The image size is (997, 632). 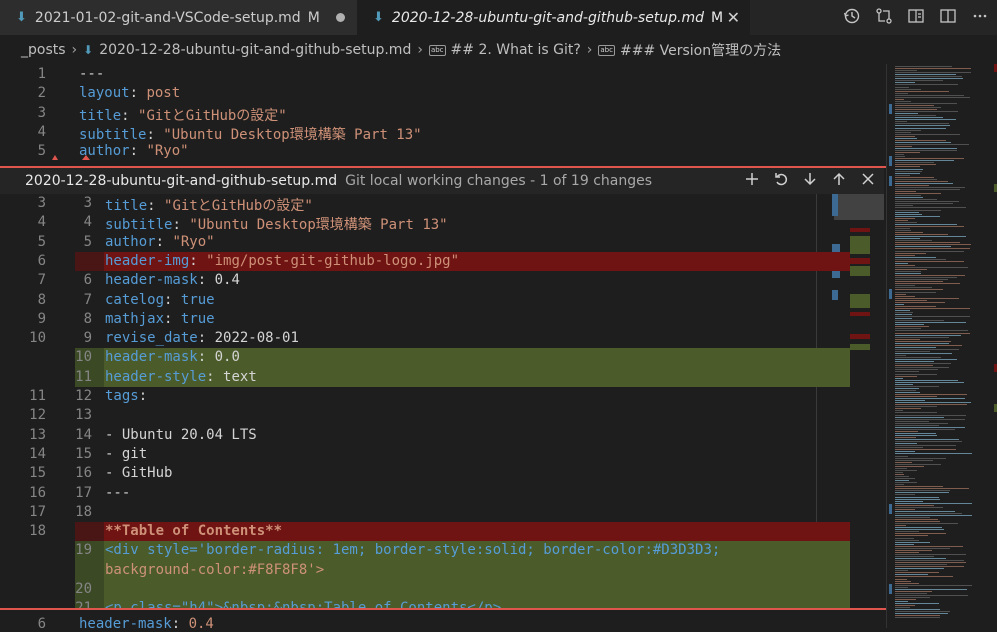 What do you see at coordinates (113, 134) in the screenshot?
I see `yaml-key: subtitle` at bounding box center [113, 134].